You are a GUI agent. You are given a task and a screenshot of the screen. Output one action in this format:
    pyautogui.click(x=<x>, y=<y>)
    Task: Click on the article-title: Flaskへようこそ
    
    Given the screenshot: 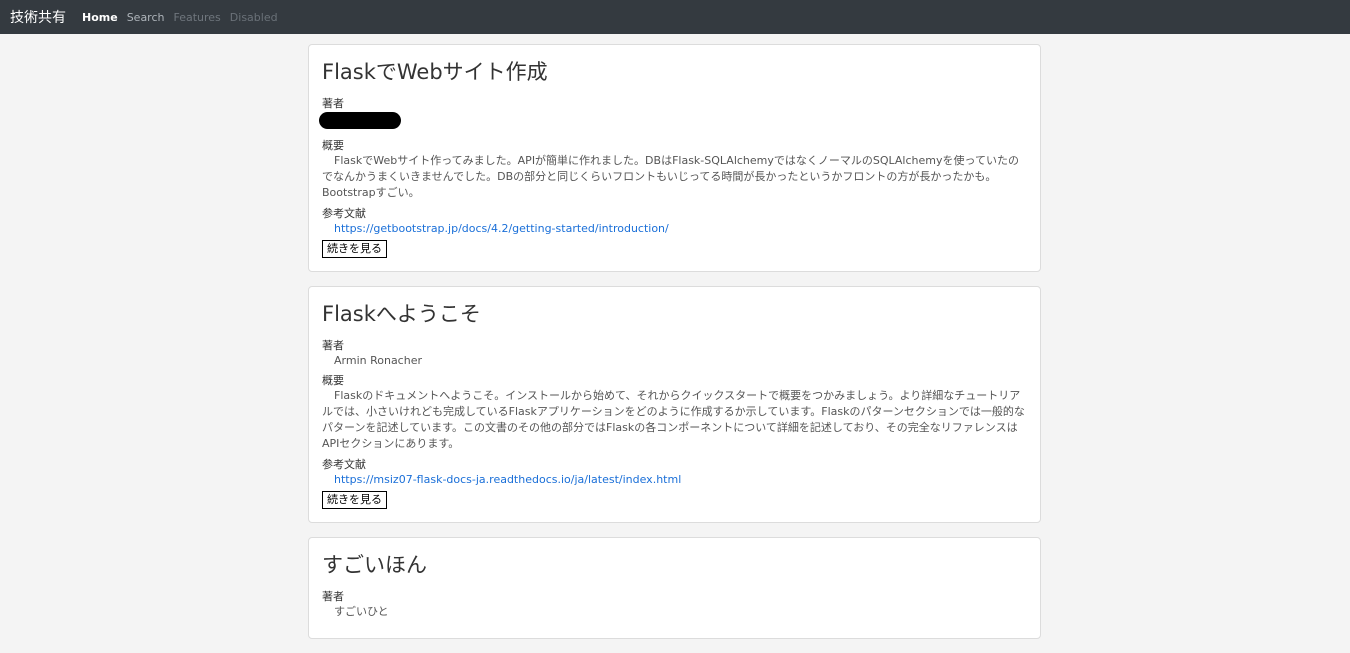 What is the action you would take?
    pyautogui.click(x=401, y=314)
    